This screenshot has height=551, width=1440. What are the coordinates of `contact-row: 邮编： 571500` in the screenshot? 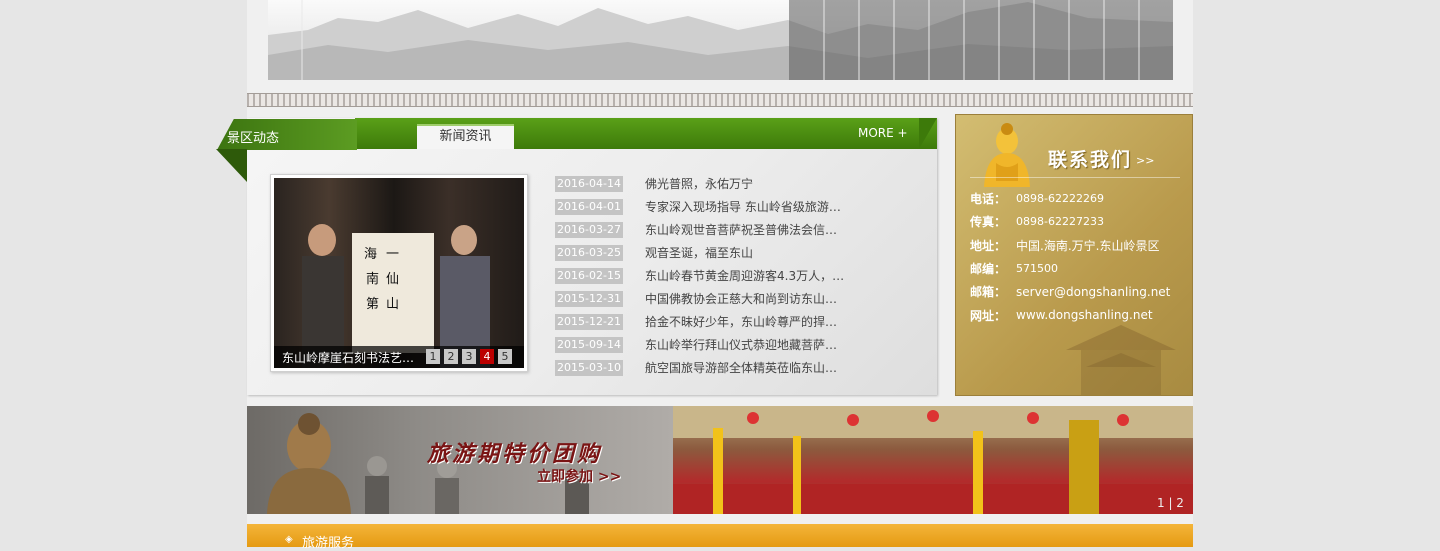 It's located at (1070, 268).